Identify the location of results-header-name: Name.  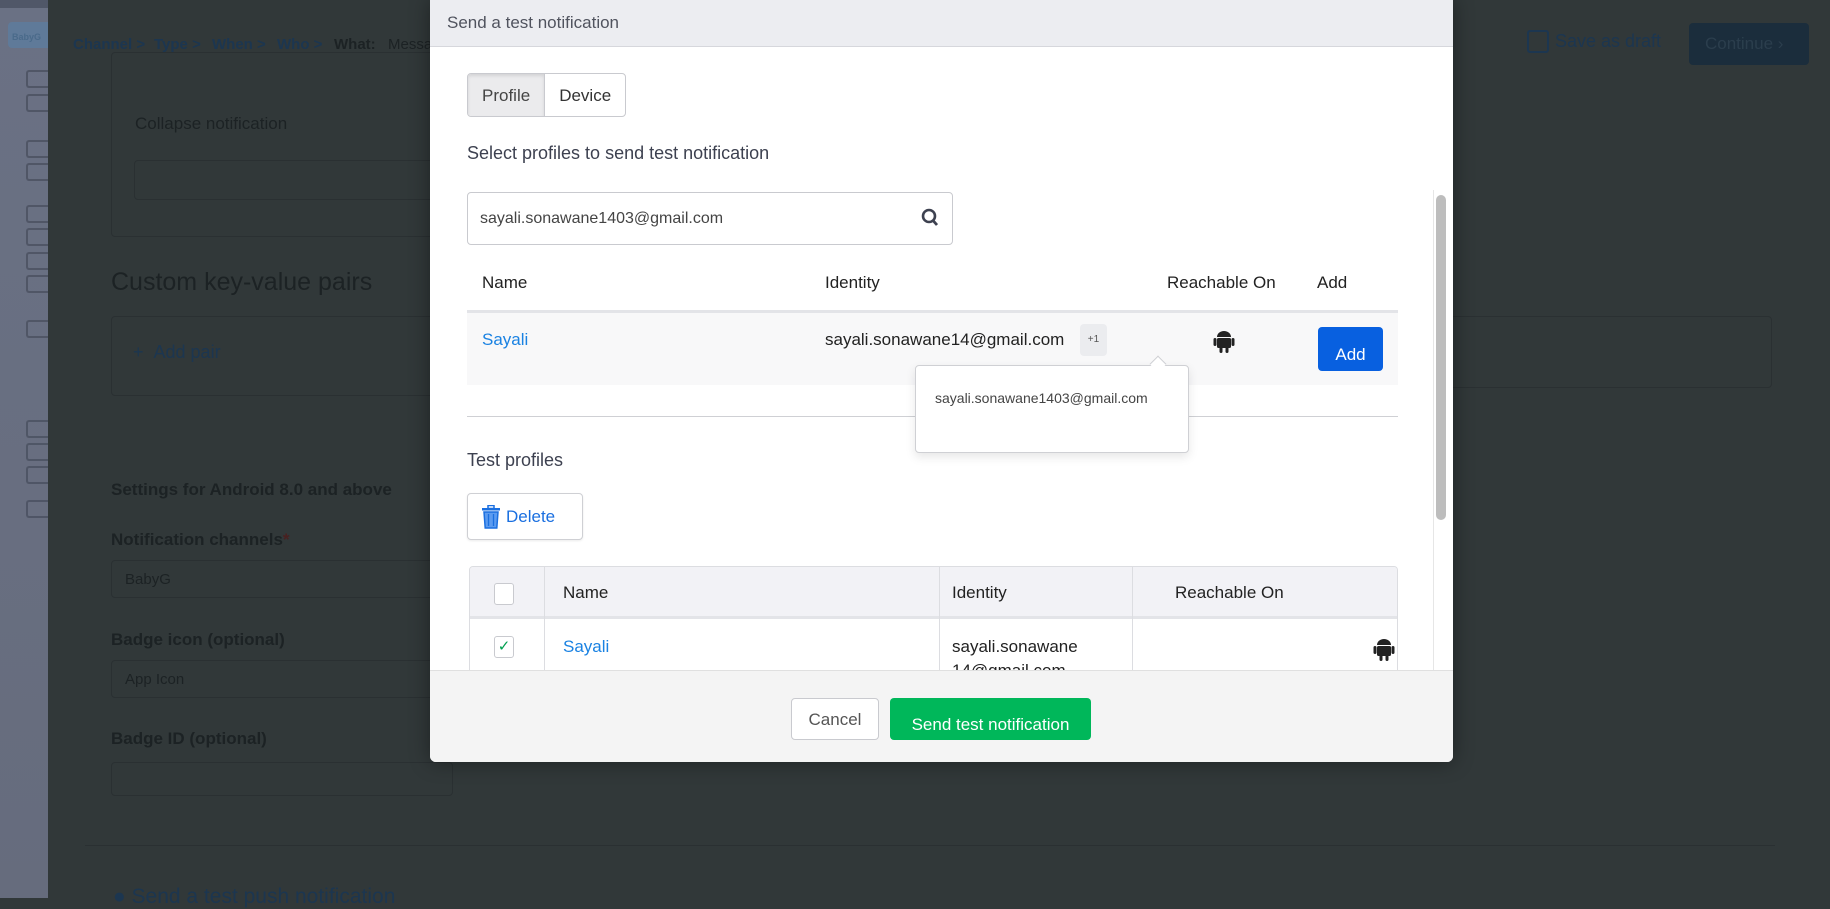
(505, 282).